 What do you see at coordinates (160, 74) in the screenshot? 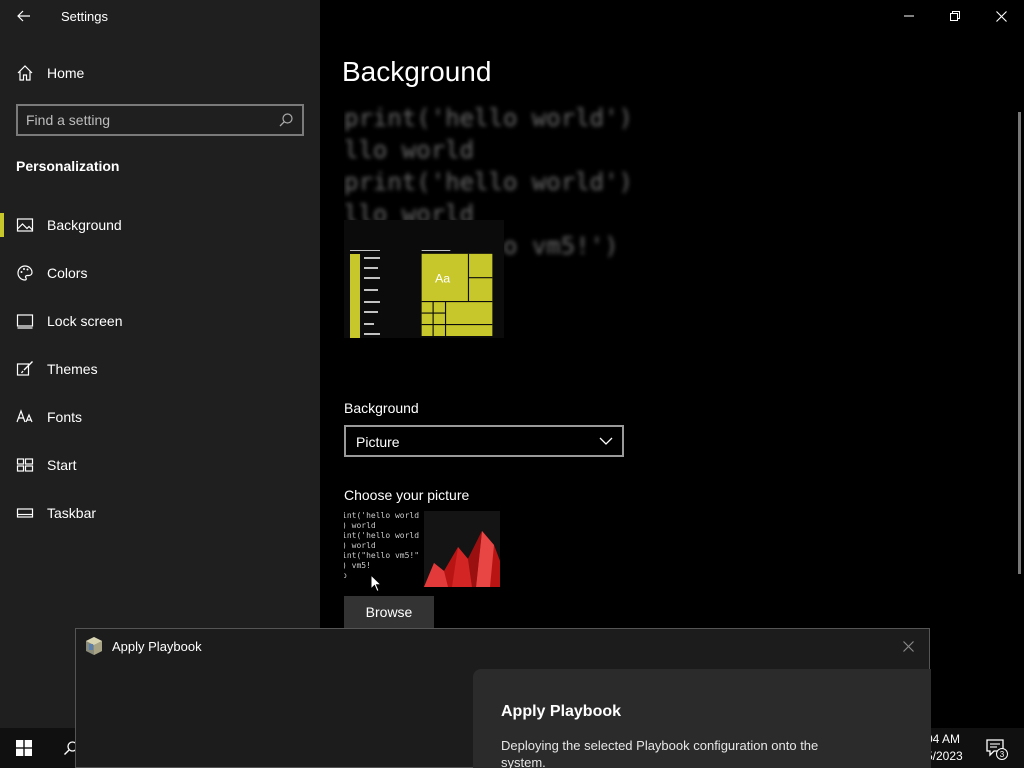
I see `nav-home: Home` at bounding box center [160, 74].